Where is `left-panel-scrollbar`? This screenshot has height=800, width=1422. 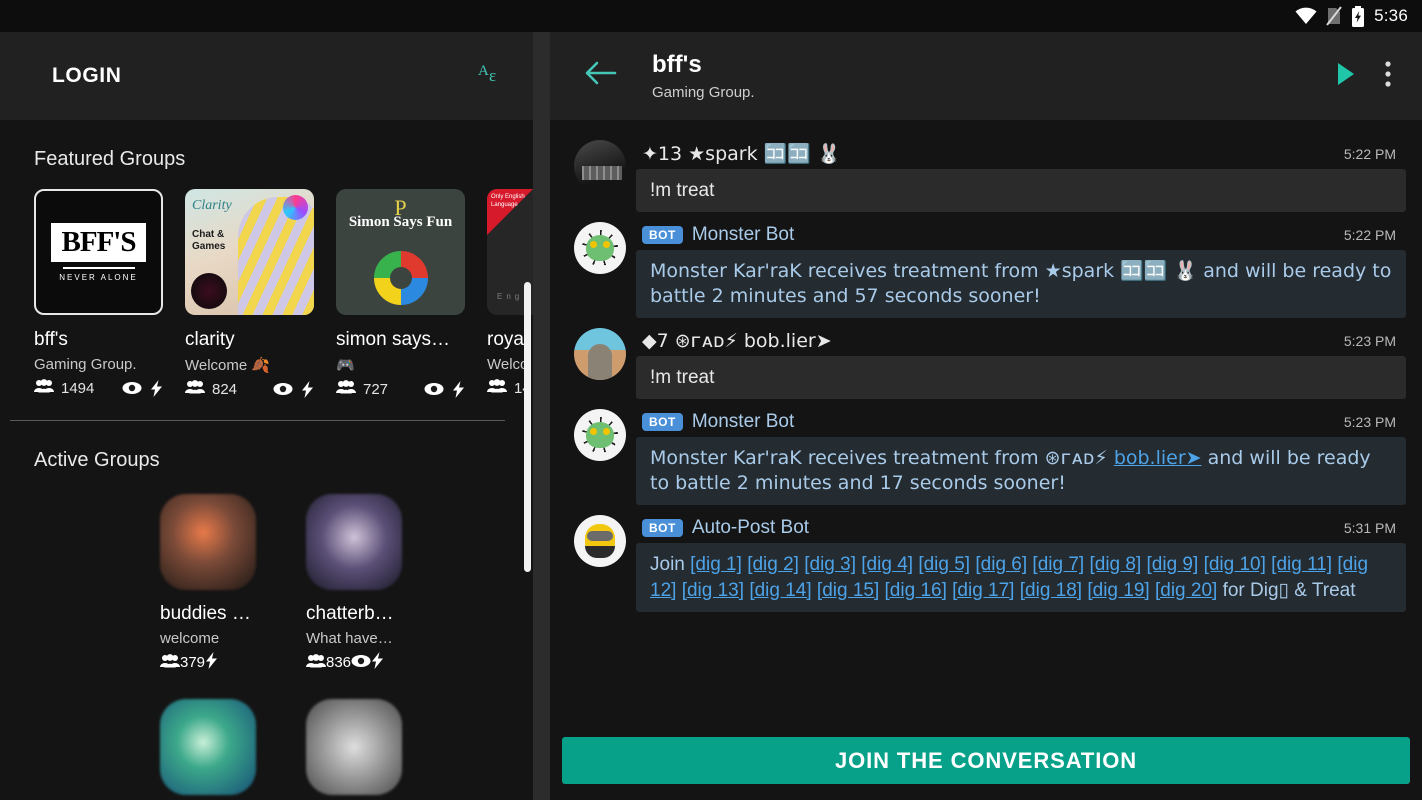 left-panel-scrollbar is located at coordinates (527, 427).